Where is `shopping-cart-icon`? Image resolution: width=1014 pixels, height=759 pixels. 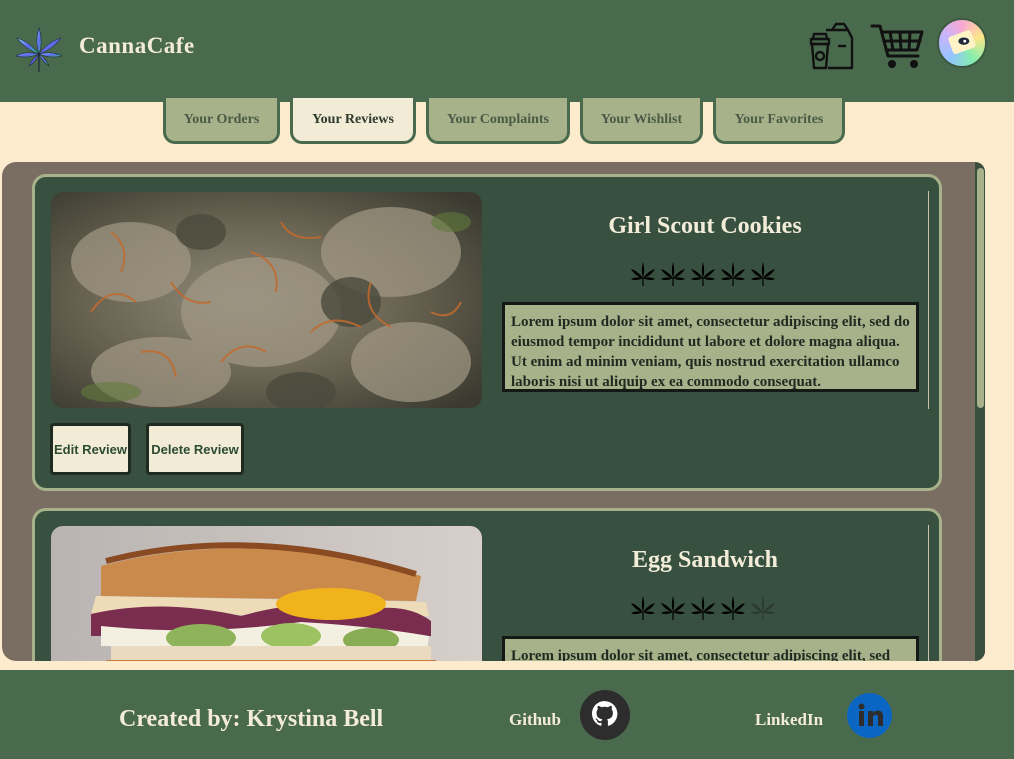
shopping-cart-icon is located at coordinates (898, 46).